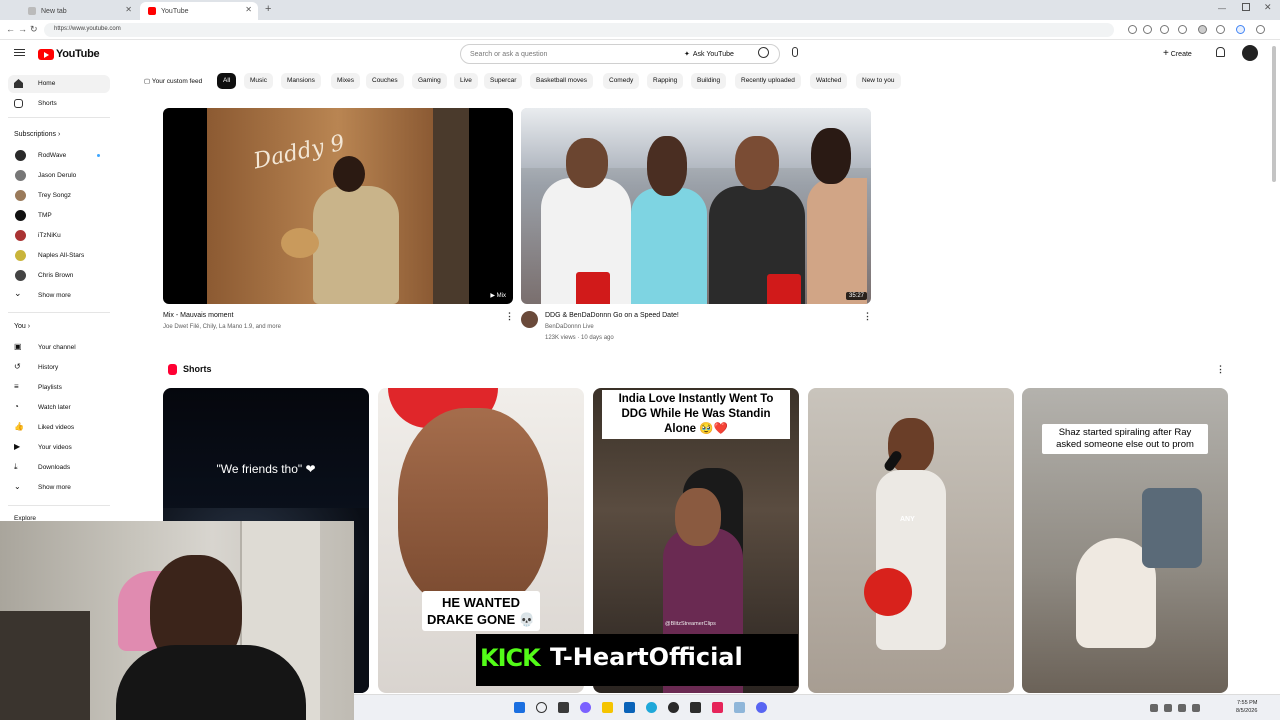  Describe the element at coordinates (1196, 708) in the screenshot. I see `battery-icon` at that location.